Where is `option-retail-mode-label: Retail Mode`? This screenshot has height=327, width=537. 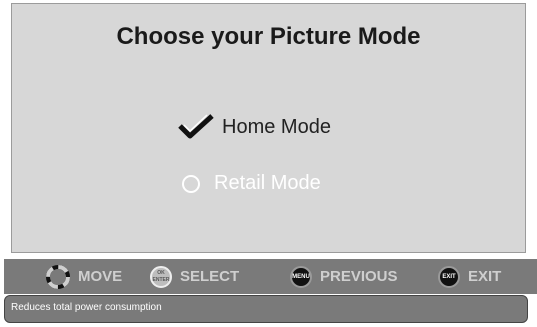 option-retail-mode-label: Retail Mode is located at coordinates (267, 183).